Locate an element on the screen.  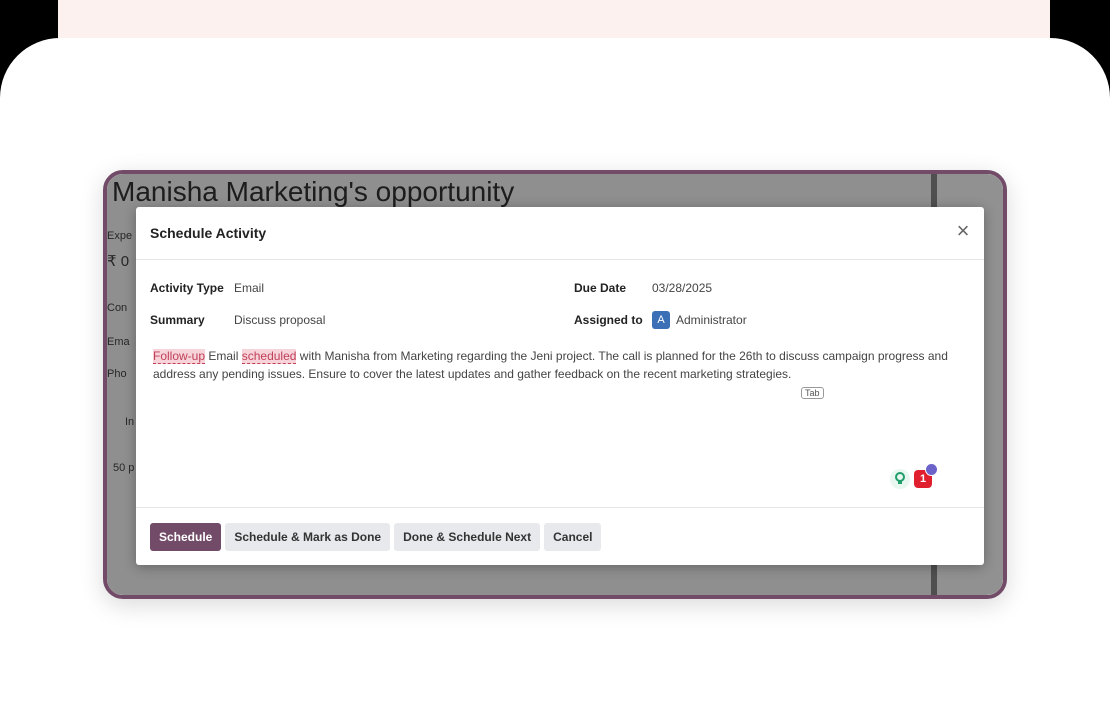
dialog-title: Schedule Activity is located at coordinates (208, 233).